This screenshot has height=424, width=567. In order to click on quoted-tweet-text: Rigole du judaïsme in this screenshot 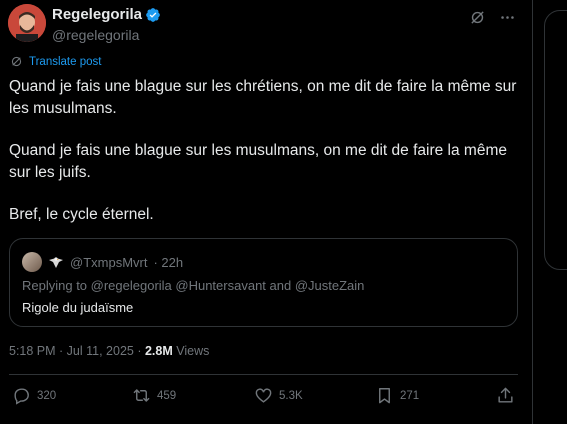, I will do `click(78, 307)`.